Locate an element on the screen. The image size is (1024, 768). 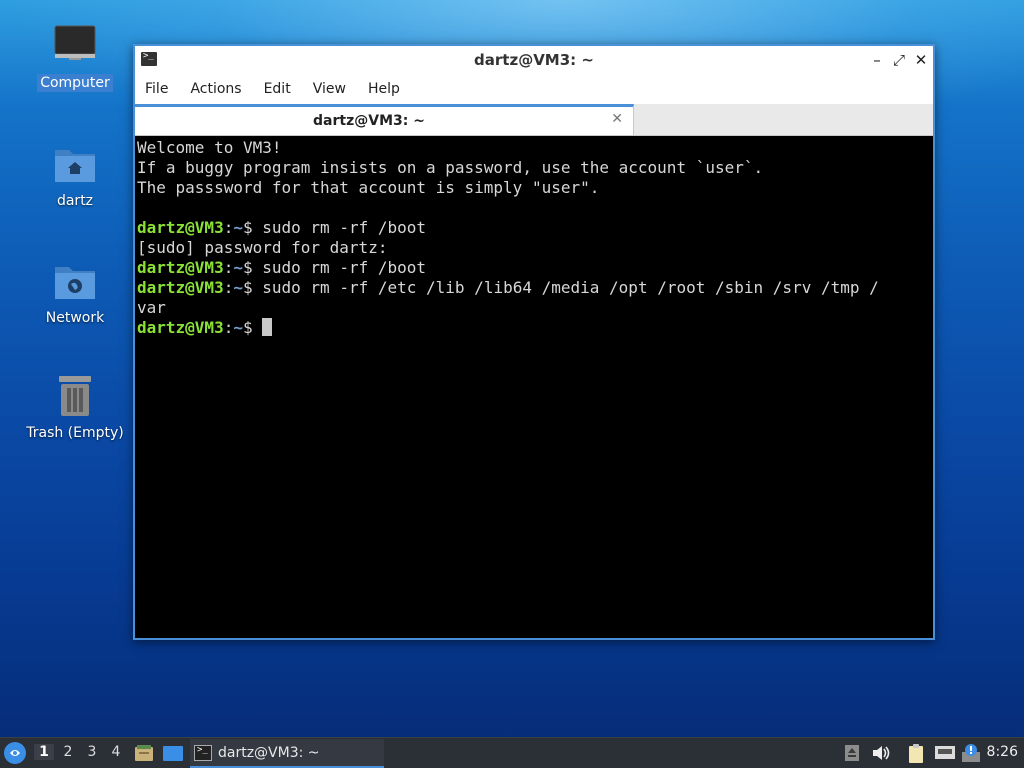
terminal-icon is located at coordinates (203, 753).